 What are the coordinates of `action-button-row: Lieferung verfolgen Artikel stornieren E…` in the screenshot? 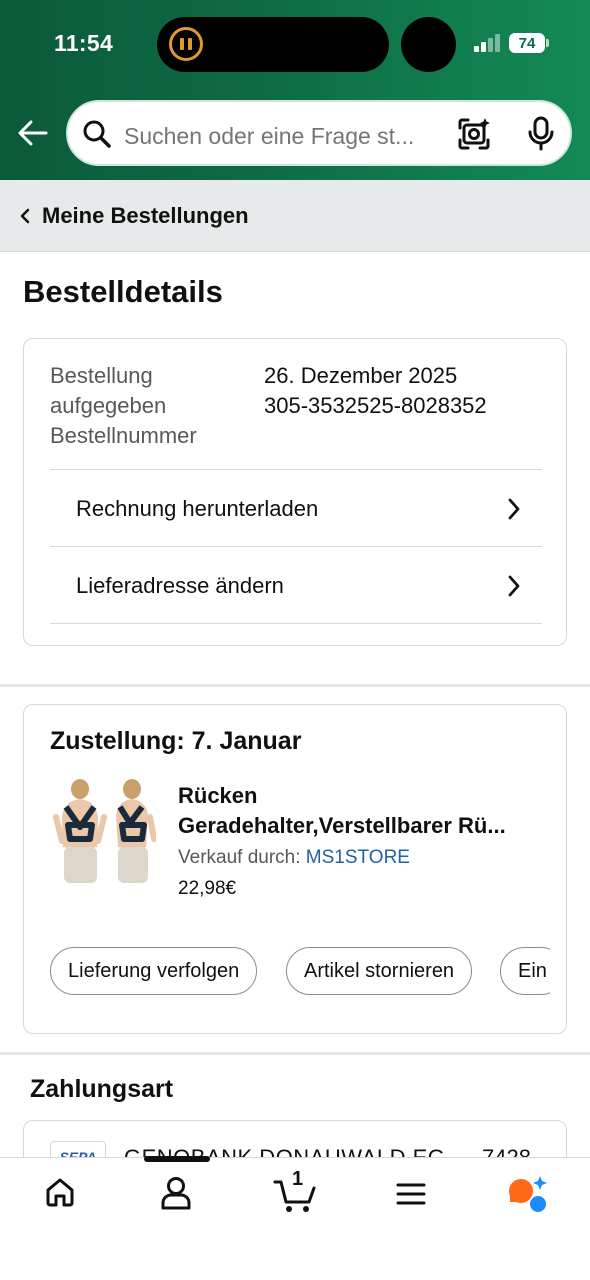 It's located at (300, 971).